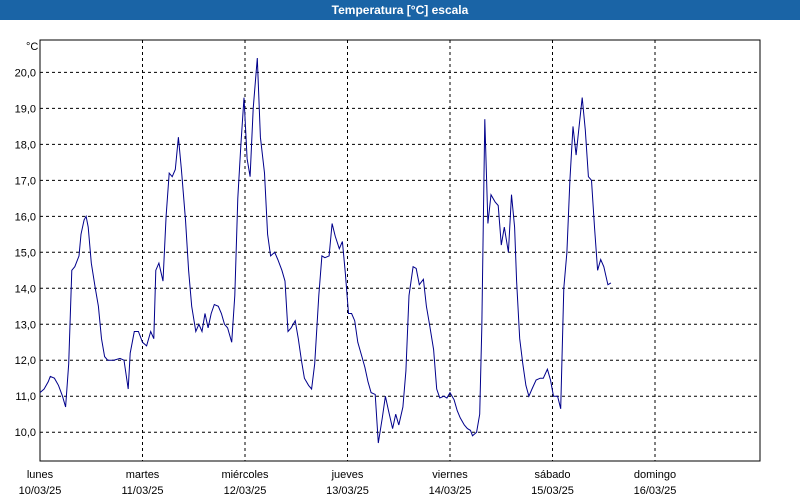 This screenshot has height=500, width=800. Describe the element at coordinates (32, 47) in the screenshot. I see `y-axis-unit-label: °C` at that location.